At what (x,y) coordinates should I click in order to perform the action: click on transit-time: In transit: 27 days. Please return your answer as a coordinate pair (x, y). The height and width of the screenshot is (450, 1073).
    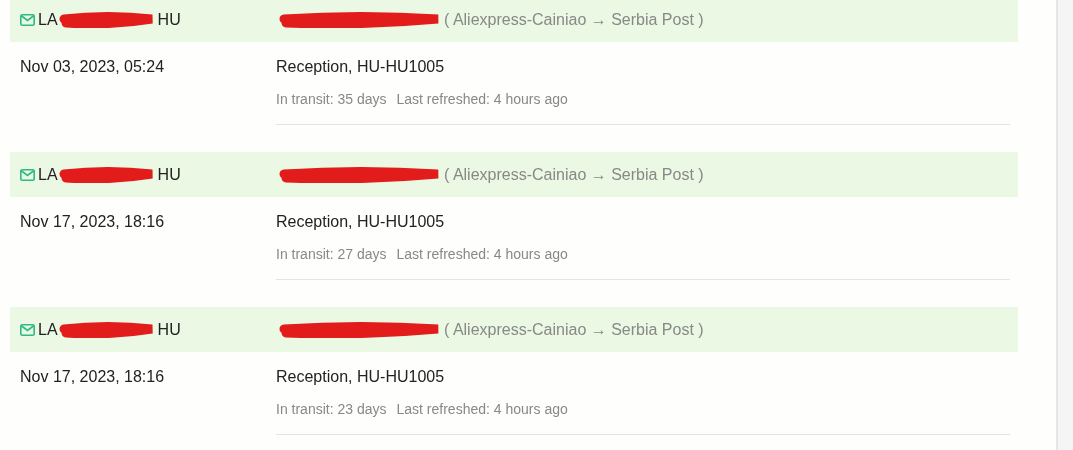
    Looking at the image, I should click on (331, 254).